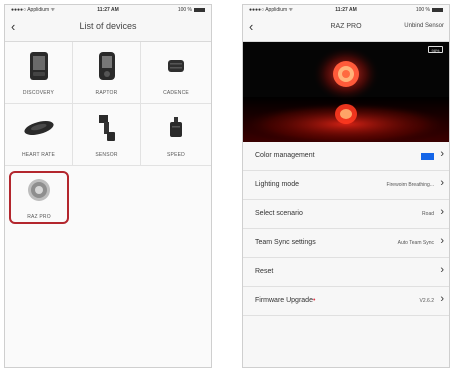 Image resolution: width=456 pixels, height=372 pixels. What do you see at coordinates (346, 243) in the screenshot?
I see `team-sync-settings-row: Team Sync settings Auto Team Sync ›` at bounding box center [346, 243].